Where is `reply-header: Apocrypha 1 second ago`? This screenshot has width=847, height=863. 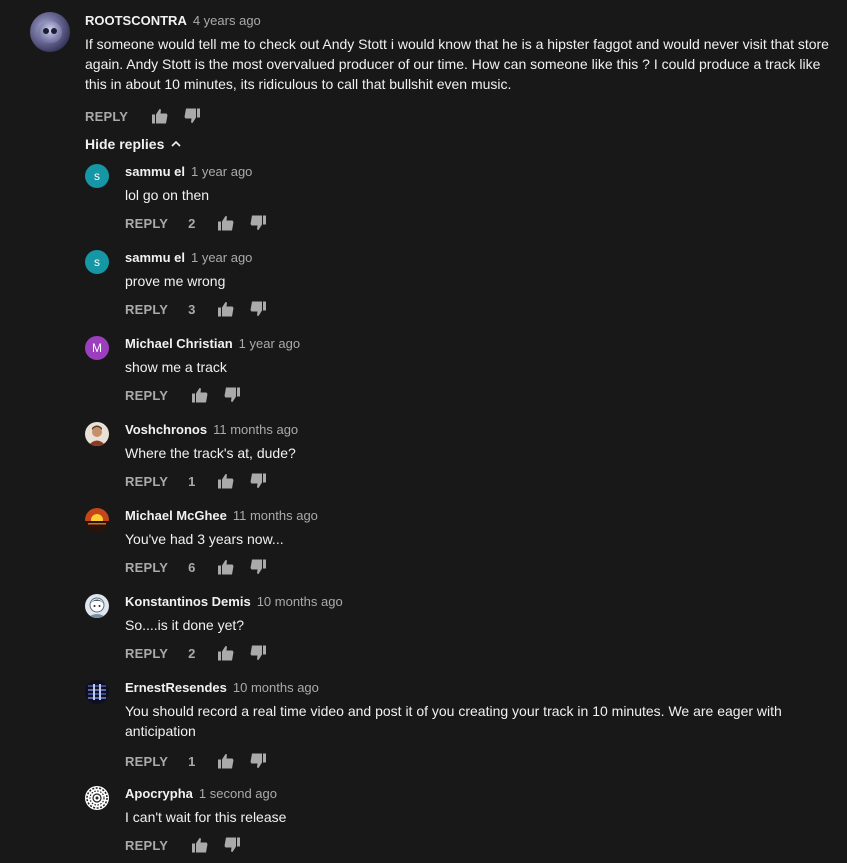 reply-header: Apocrypha 1 second ago is located at coordinates (475, 794).